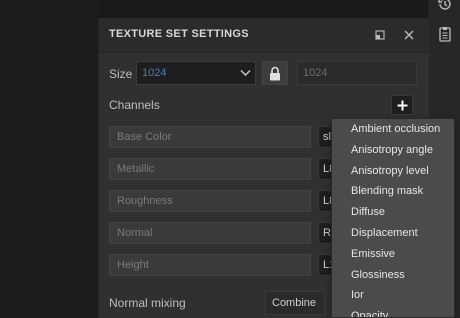  What do you see at coordinates (136, 169) in the screenshot?
I see `channel-name: Metallic` at bounding box center [136, 169].